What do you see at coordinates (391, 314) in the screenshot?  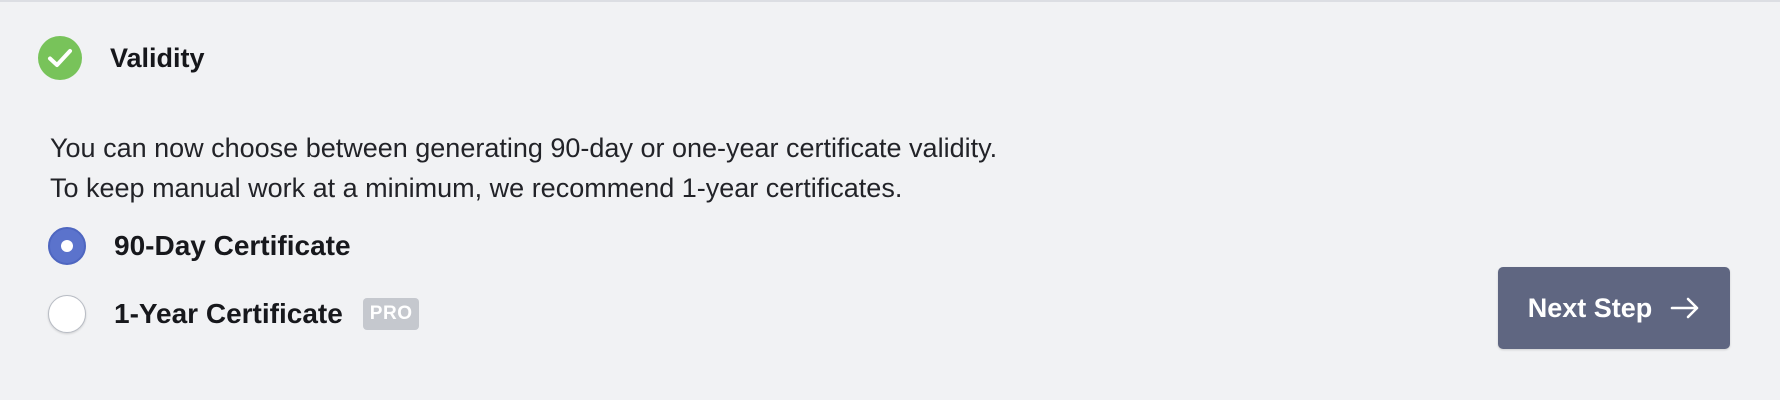 I see `pro-badge: PRO` at bounding box center [391, 314].